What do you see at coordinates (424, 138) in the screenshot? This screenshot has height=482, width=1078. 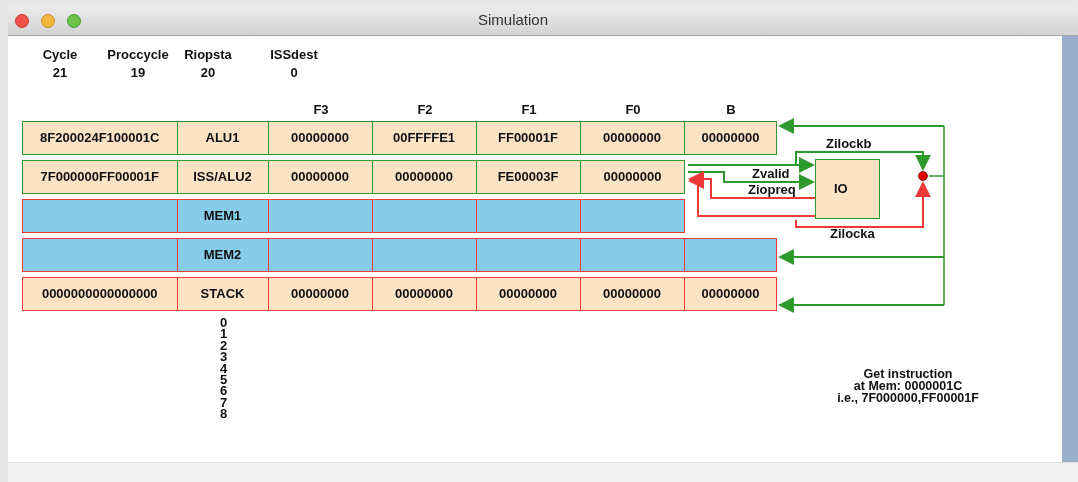 I see `register-value: 00FFFFE1` at bounding box center [424, 138].